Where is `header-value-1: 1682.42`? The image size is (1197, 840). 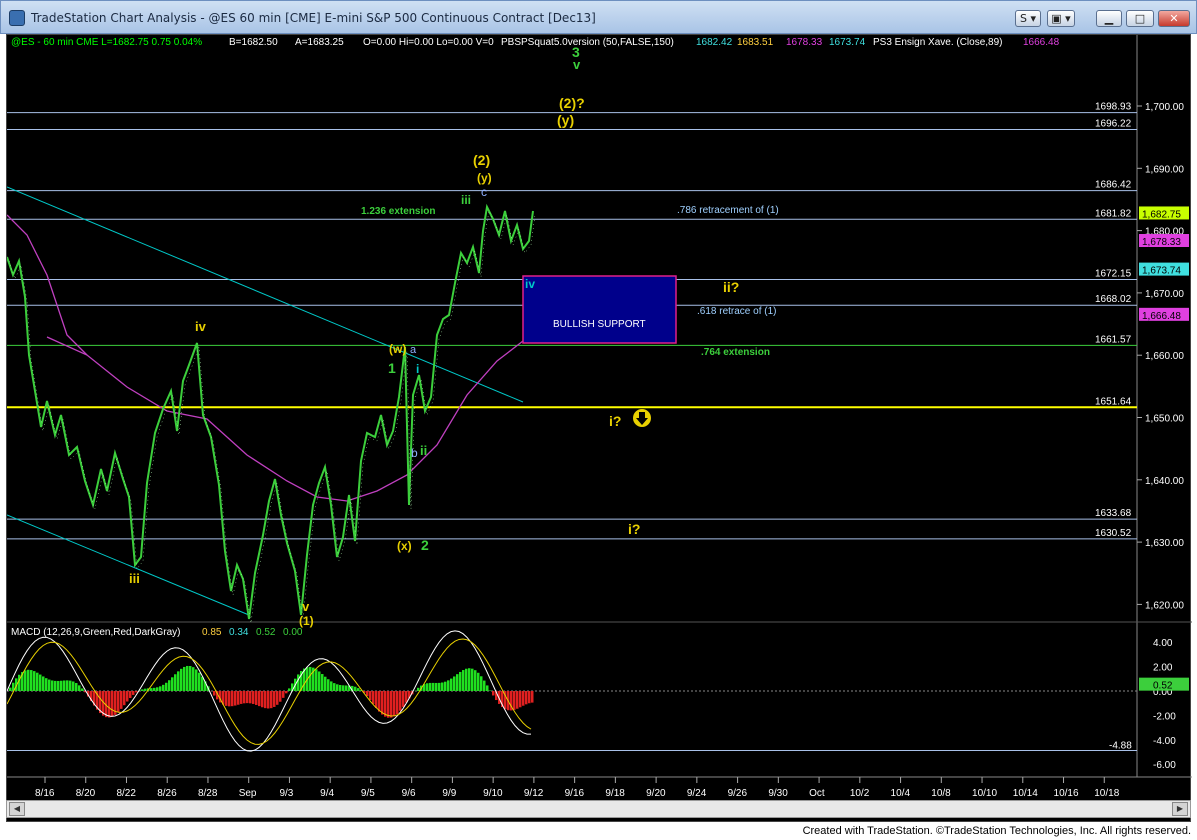 header-value-1: 1682.42 is located at coordinates (714, 42).